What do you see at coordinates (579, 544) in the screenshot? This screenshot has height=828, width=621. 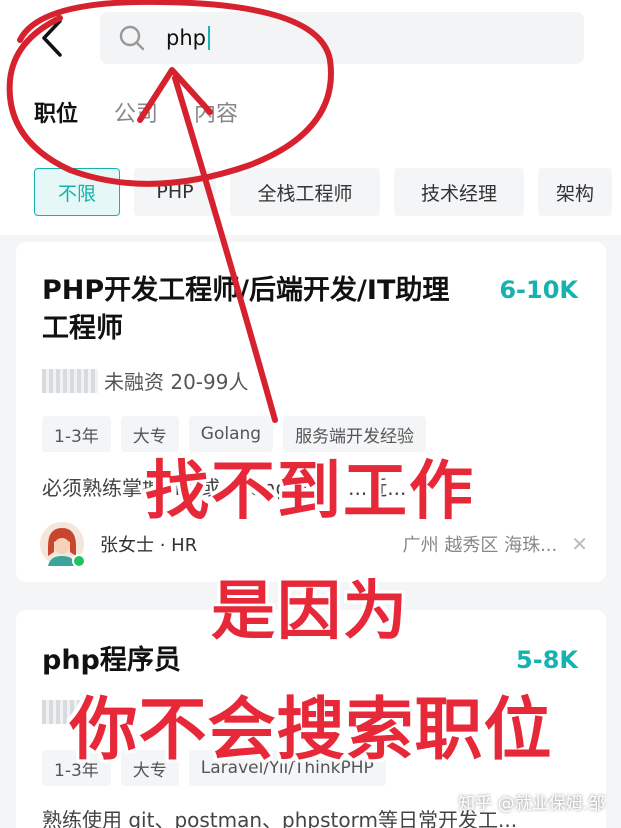 I see `close-icon: ✕` at bounding box center [579, 544].